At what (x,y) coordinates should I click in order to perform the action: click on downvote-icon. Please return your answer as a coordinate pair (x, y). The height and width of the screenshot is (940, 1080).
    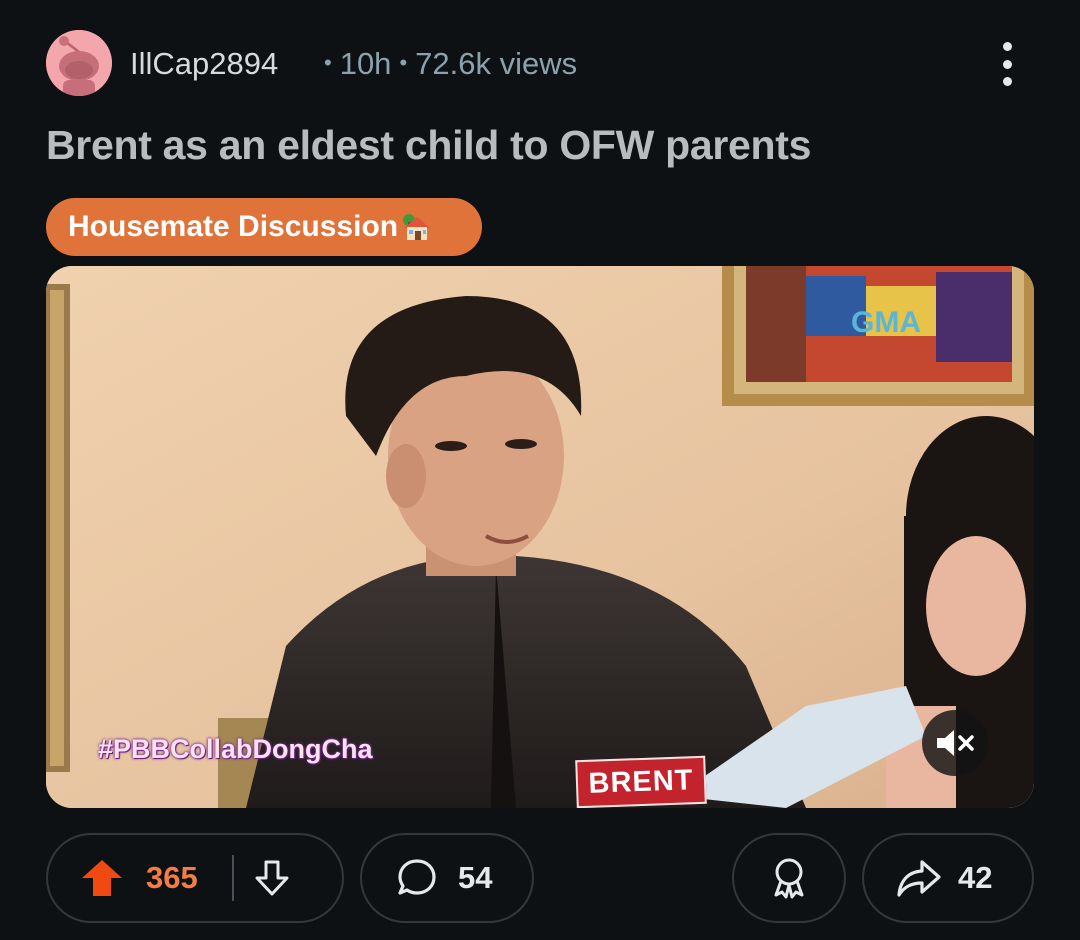
    Looking at the image, I should click on (272, 878).